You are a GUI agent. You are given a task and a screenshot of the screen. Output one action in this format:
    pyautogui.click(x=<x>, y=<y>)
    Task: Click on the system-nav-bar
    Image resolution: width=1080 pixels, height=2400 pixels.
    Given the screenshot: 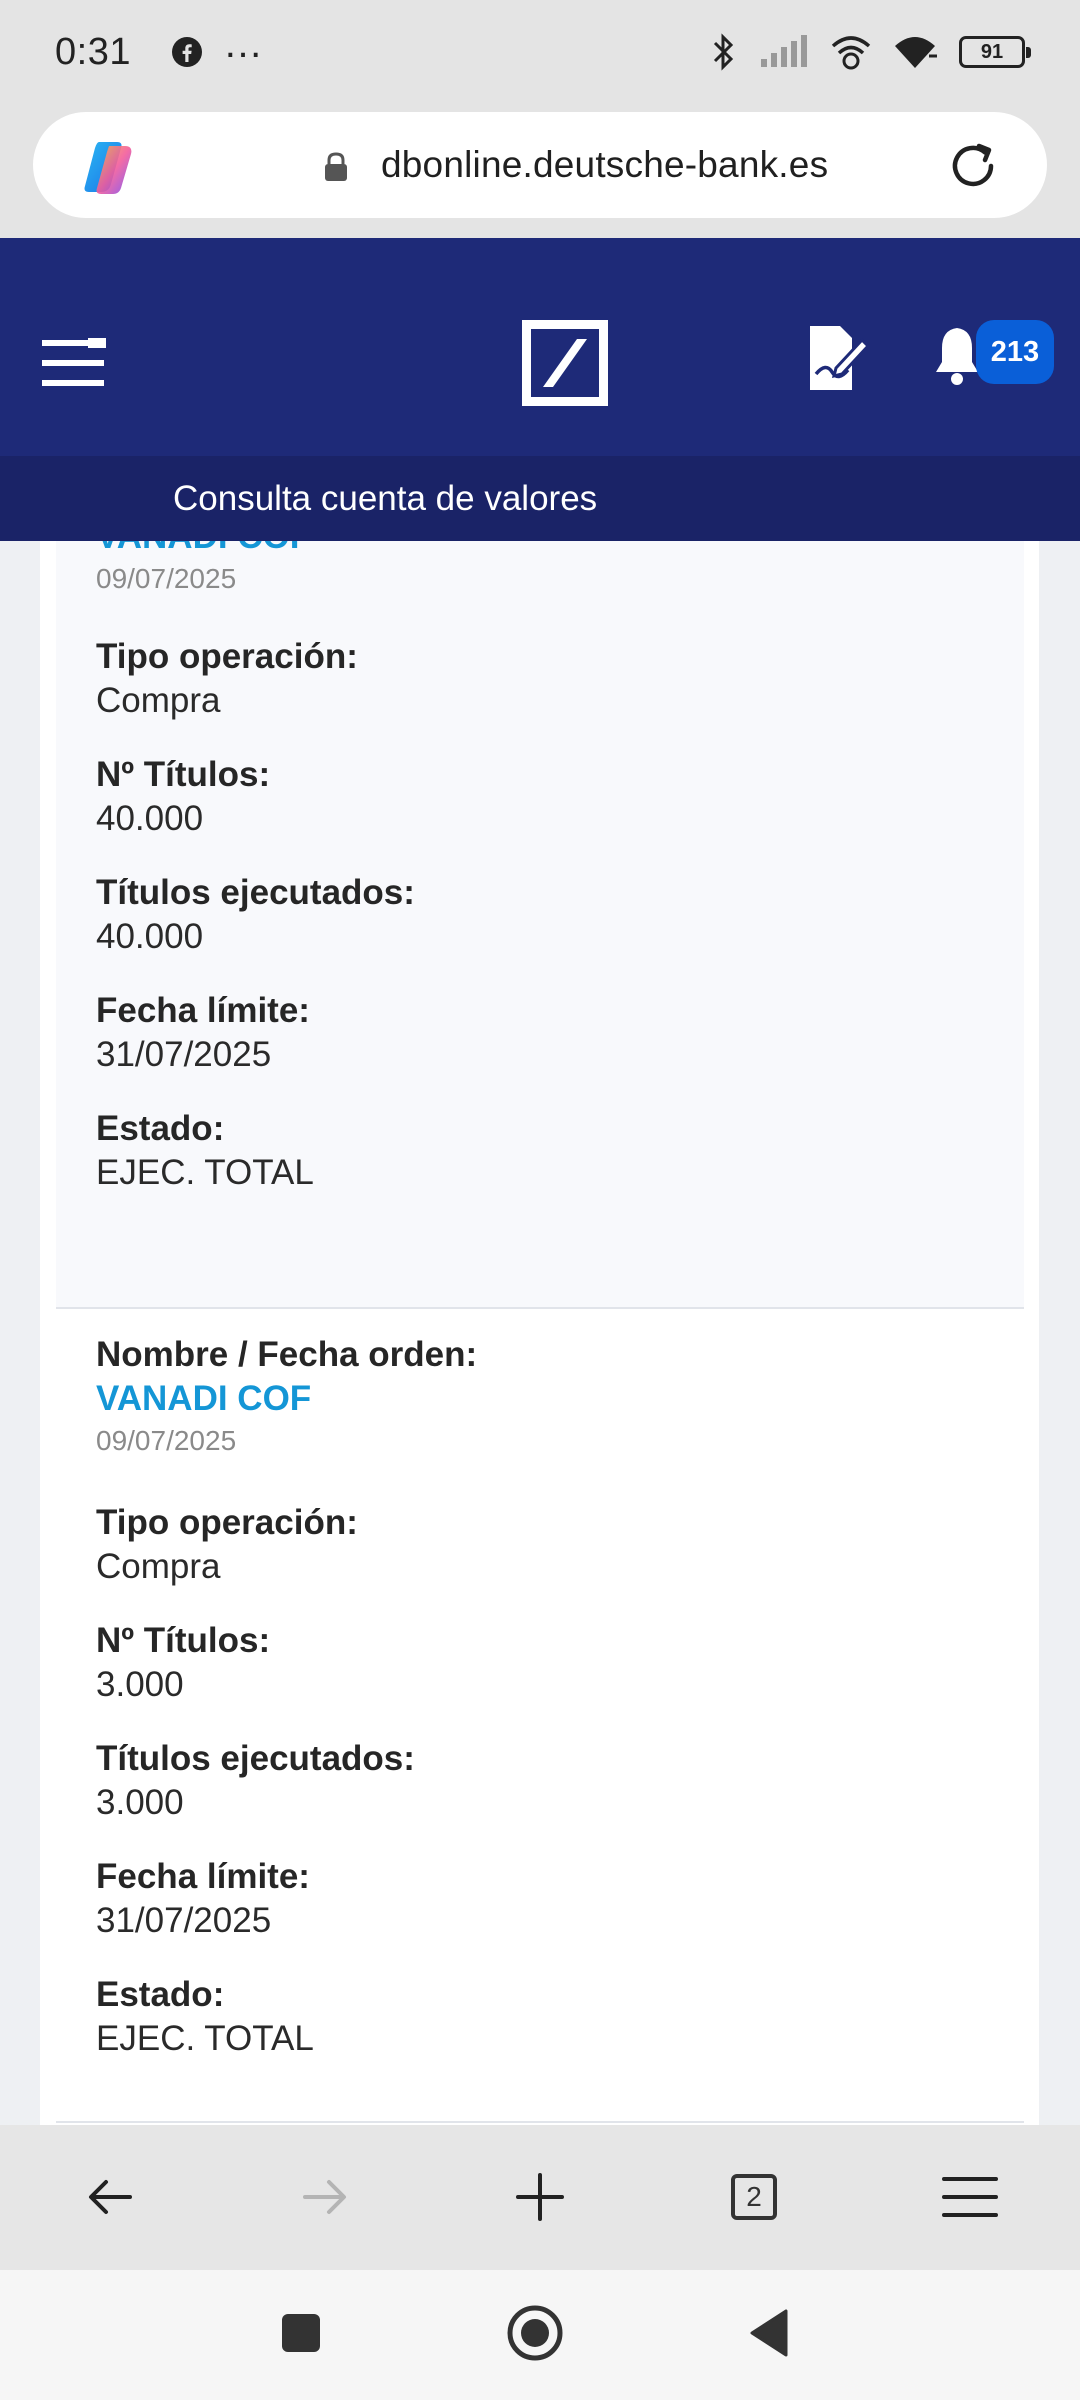 What is the action you would take?
    pyautogui.click(x=540, y=2335)
    